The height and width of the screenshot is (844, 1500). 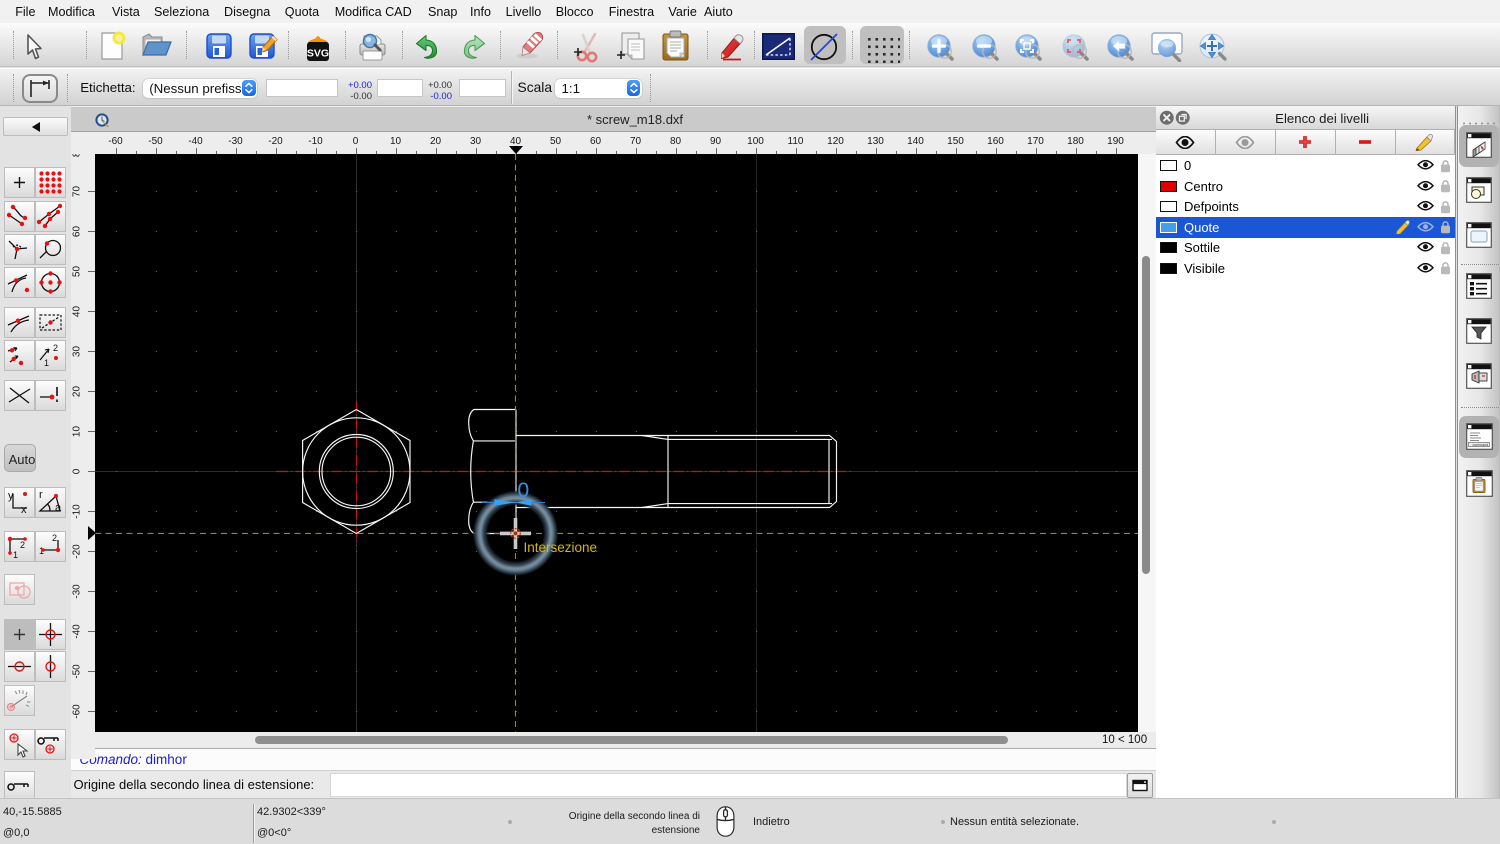 What do you see at coordinates (24, 510) in the screenshot?
I see `svg-text: x` at bounding box center [24, 510].